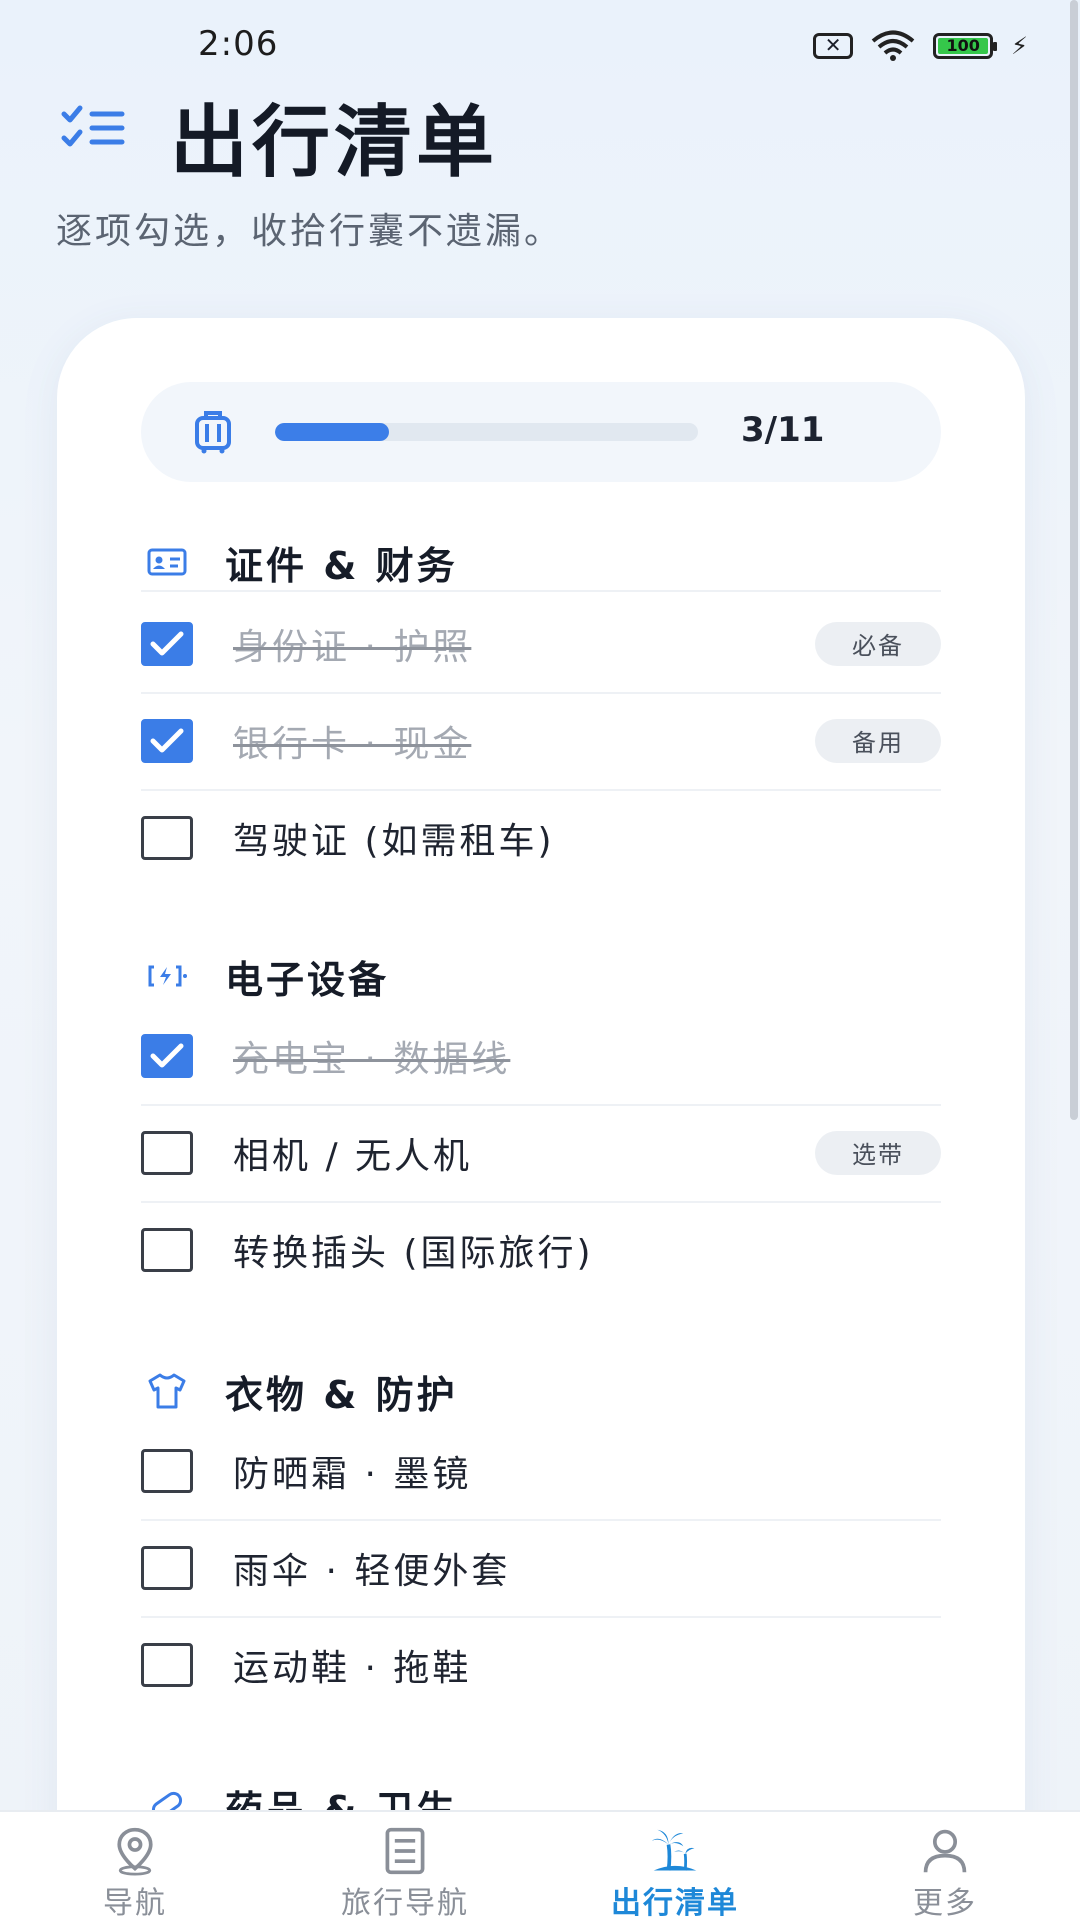  Describe the element at coordinates (540, 45) in the screenshot. I see `status-bar: 2:06 ✕ 100 ⚡` at that location.